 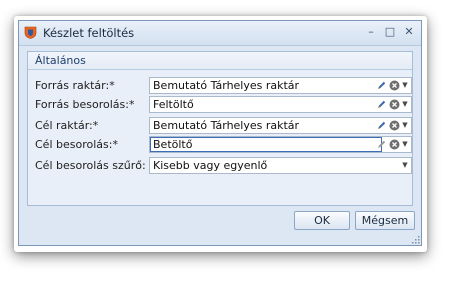 I want to click on target-warehouse-label: Cél raktár:*, so click(x=67, y=125).